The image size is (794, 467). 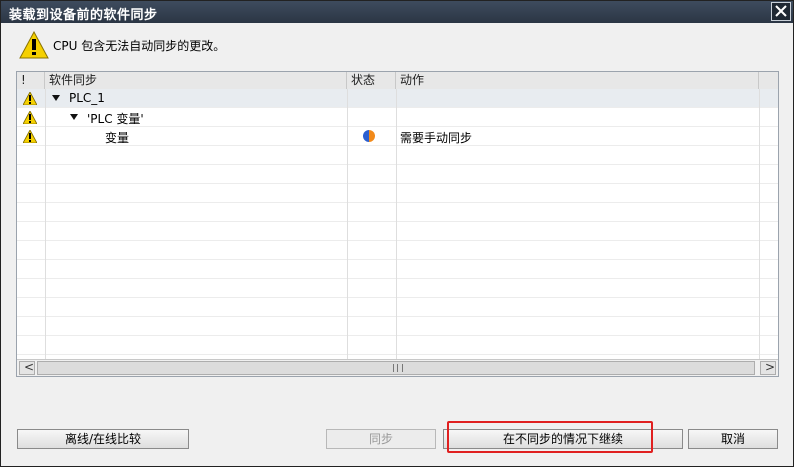 What do you see at coordinates (87, 98) in the screenshot?
I see `row-label: PLC_1` at bounding box center [87, 98].